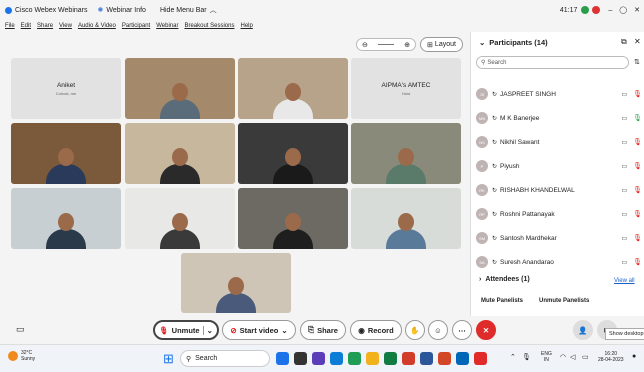  What do you see at coordinates (564, 301) in the screenshot?
I see `unmute-panelists-button: Unmute Panelists` at bounding box center [564, 301].